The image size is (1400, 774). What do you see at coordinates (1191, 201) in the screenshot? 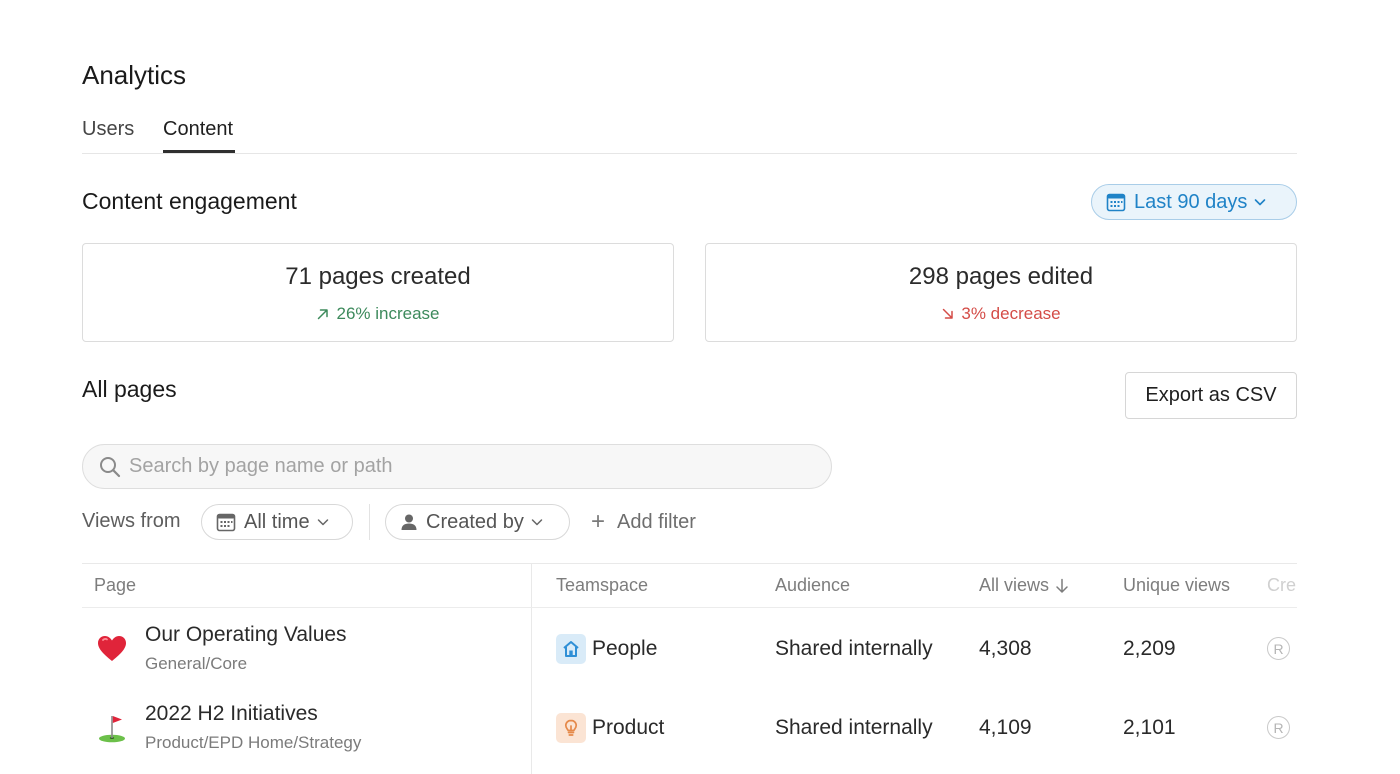
I see `date-range-label: Last 90 days` at bounding box center [1191, 201].